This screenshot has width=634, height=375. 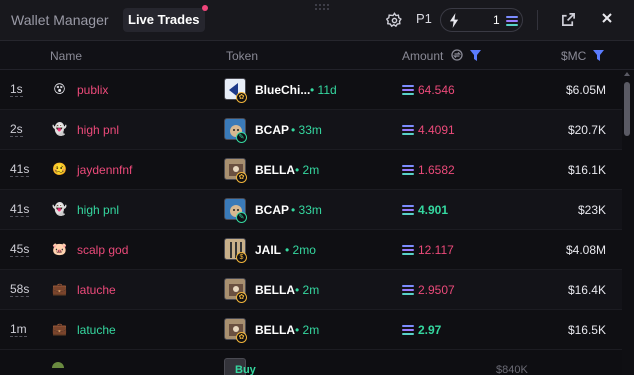 What do you see at coordinates (59, 89) in the screenshot?
I see `face-emoji-icon: 😵` at bounding box center [59, 89].